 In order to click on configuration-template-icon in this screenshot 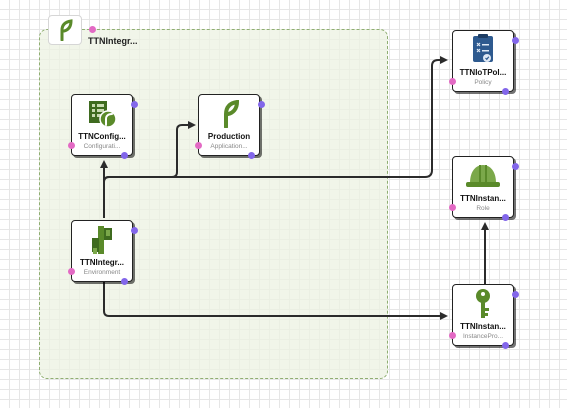, I will do `click(102, 114)`.